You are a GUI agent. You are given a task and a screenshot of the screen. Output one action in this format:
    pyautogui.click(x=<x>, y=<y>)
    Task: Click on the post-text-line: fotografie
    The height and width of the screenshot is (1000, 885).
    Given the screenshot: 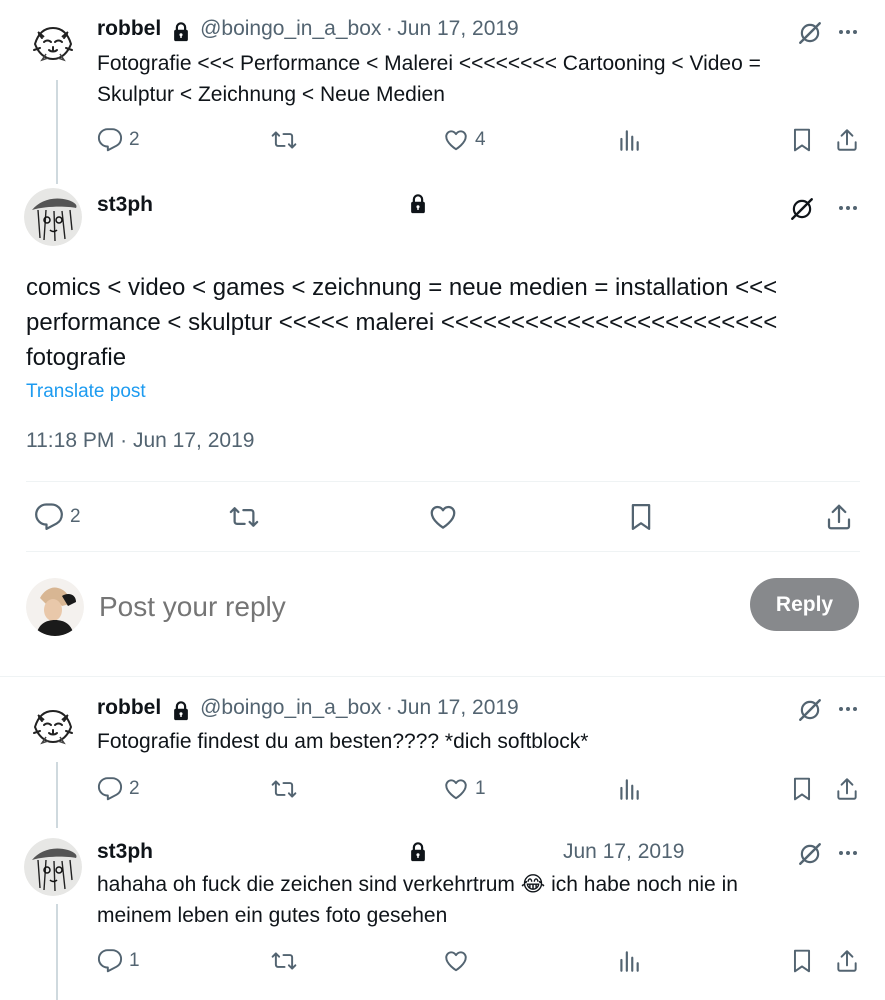 What is the action you would take?
    pyautogui.click(x=76, y=357)
    